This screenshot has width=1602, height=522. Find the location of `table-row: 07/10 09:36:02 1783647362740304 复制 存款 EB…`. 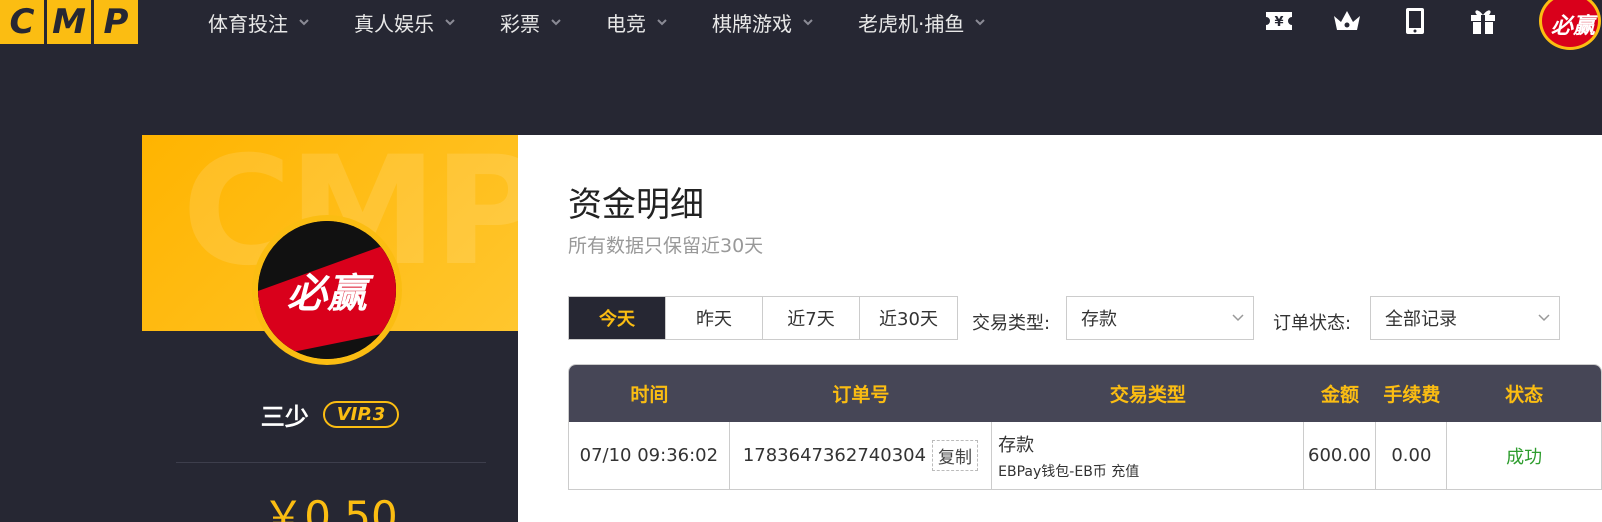

table-row: 07/10 09:36:02 1783647362740304 复制 存款 EB… is located at coordinates (1085, 455).